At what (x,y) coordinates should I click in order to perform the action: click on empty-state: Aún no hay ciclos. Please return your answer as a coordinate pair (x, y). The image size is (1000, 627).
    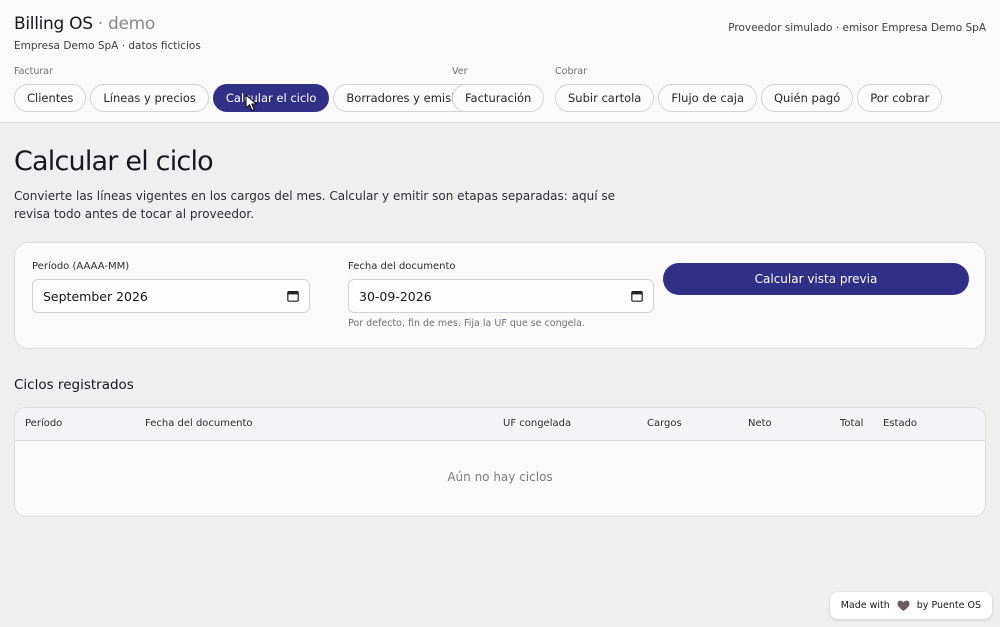
    Looking at the image, I should click on (500, 477).